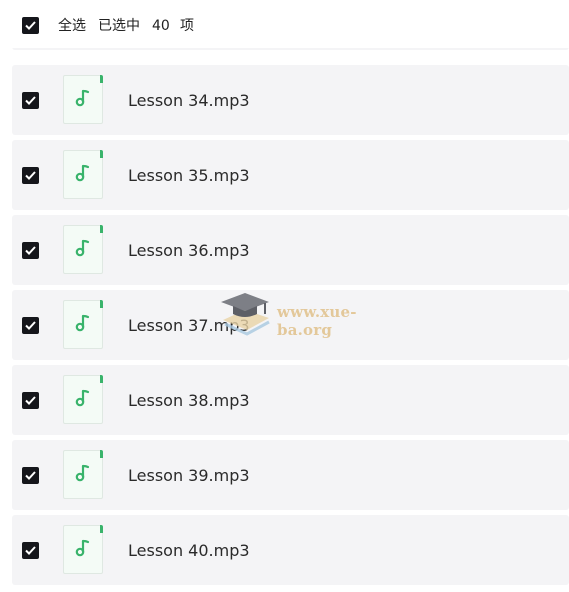 The image size is (569, 592). Describe the element at coordinates (161, 26) in the screenshot. I see `selected-count: 40` at that location.